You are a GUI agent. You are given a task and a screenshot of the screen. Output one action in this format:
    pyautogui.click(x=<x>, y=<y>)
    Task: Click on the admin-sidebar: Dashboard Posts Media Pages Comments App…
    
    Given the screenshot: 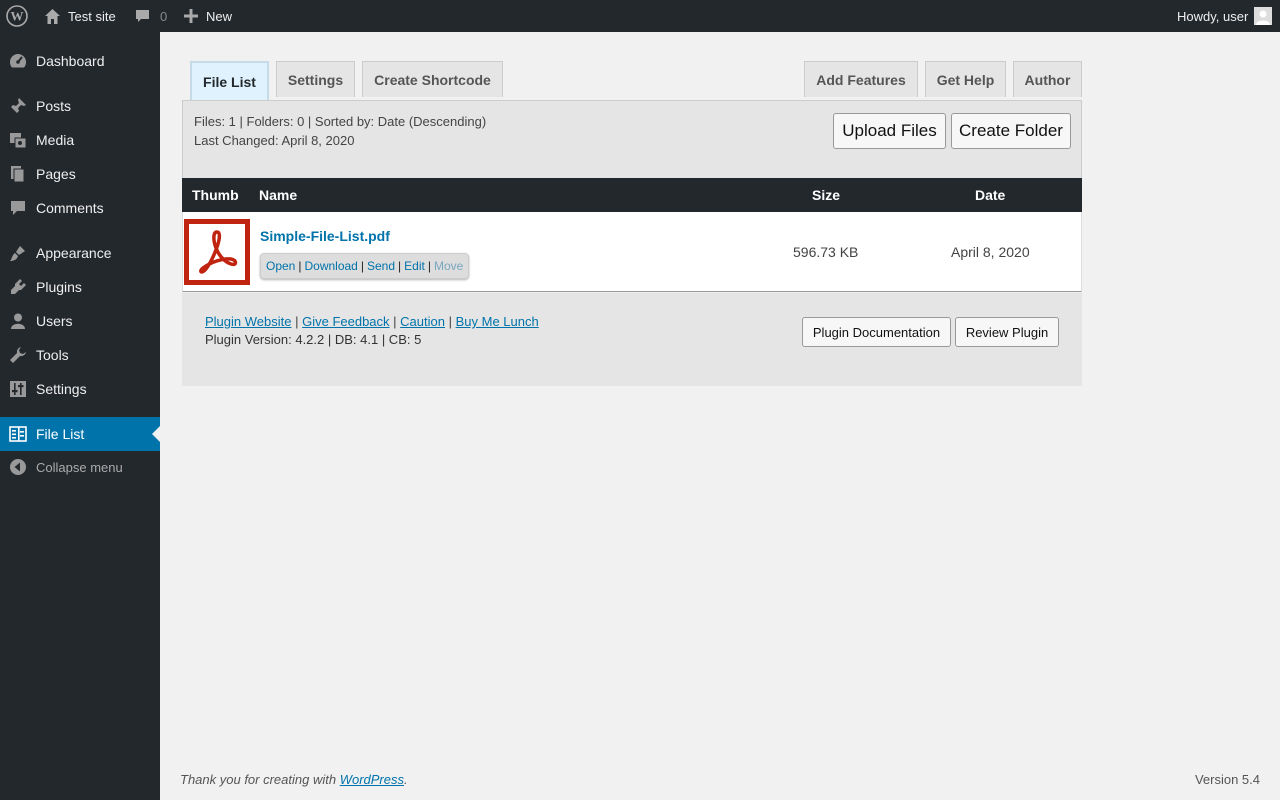 What is the action you would take?
    pyautogui.click(x=80, y=416)
    